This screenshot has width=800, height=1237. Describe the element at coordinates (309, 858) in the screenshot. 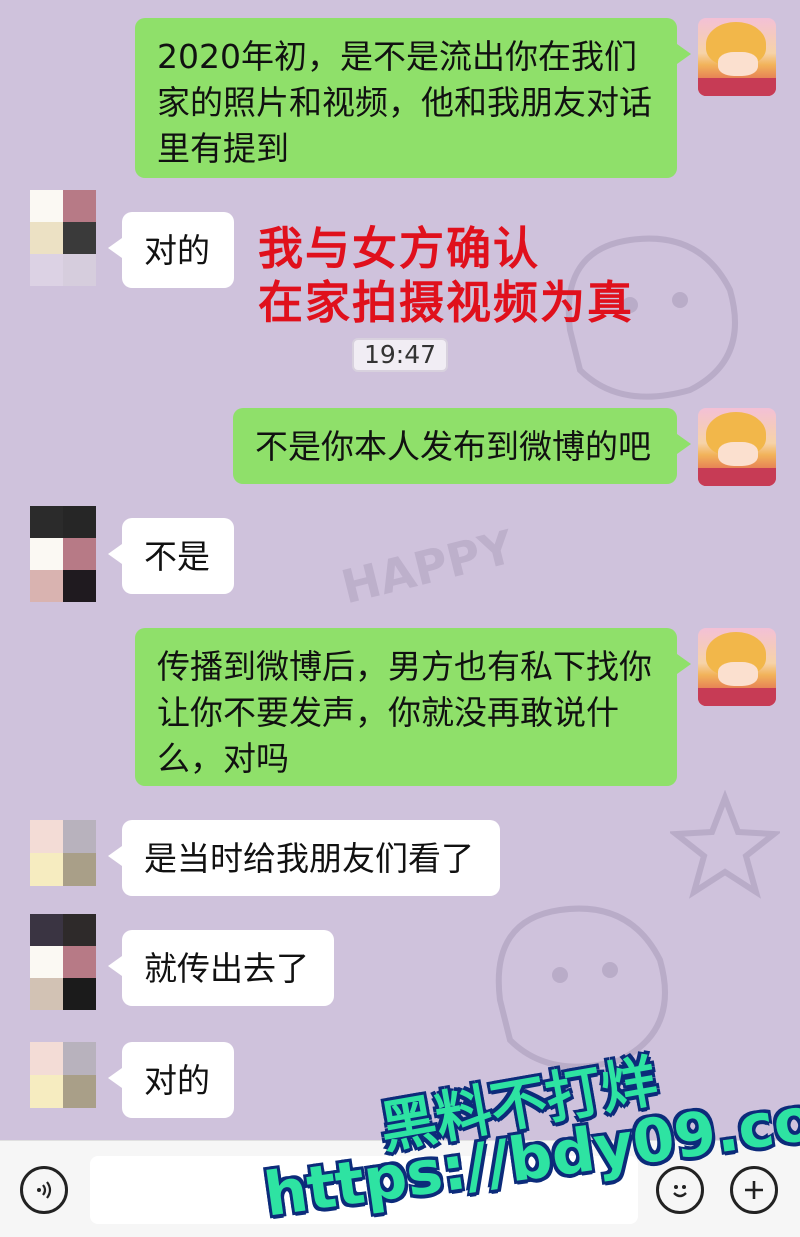

I see `message-text: 是当时给我朋友们看了` at that location.